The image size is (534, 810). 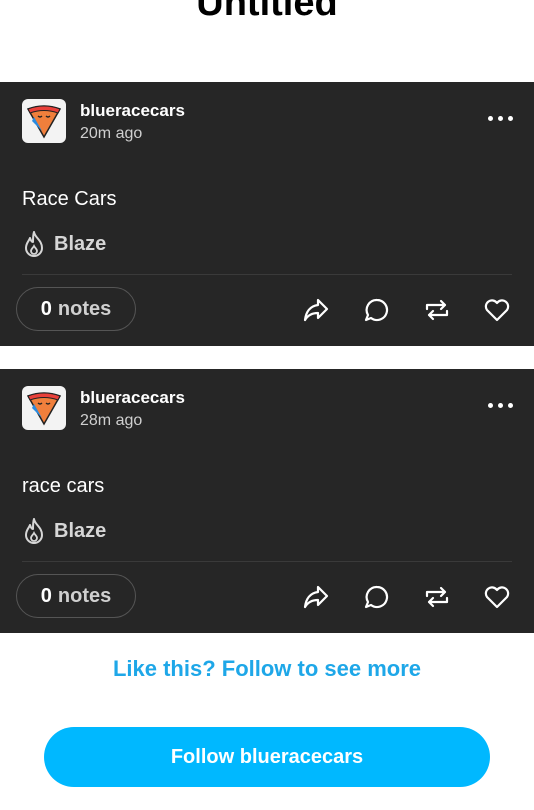 What do you see at coordinates (267, 12) in the screenshot?
I see `page-title: Untitled` at bounding box center [267, 12].